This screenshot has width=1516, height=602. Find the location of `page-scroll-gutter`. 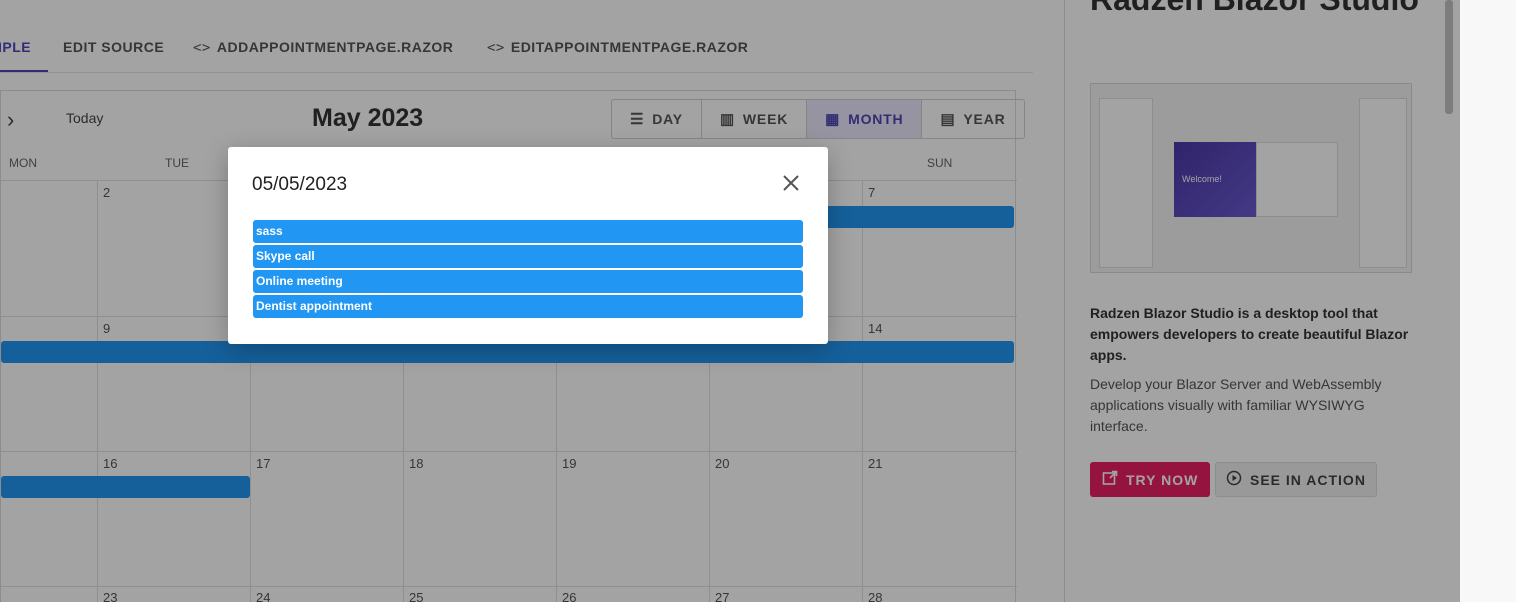

page-scroll-gutter is located at coordinates (1488, 301).